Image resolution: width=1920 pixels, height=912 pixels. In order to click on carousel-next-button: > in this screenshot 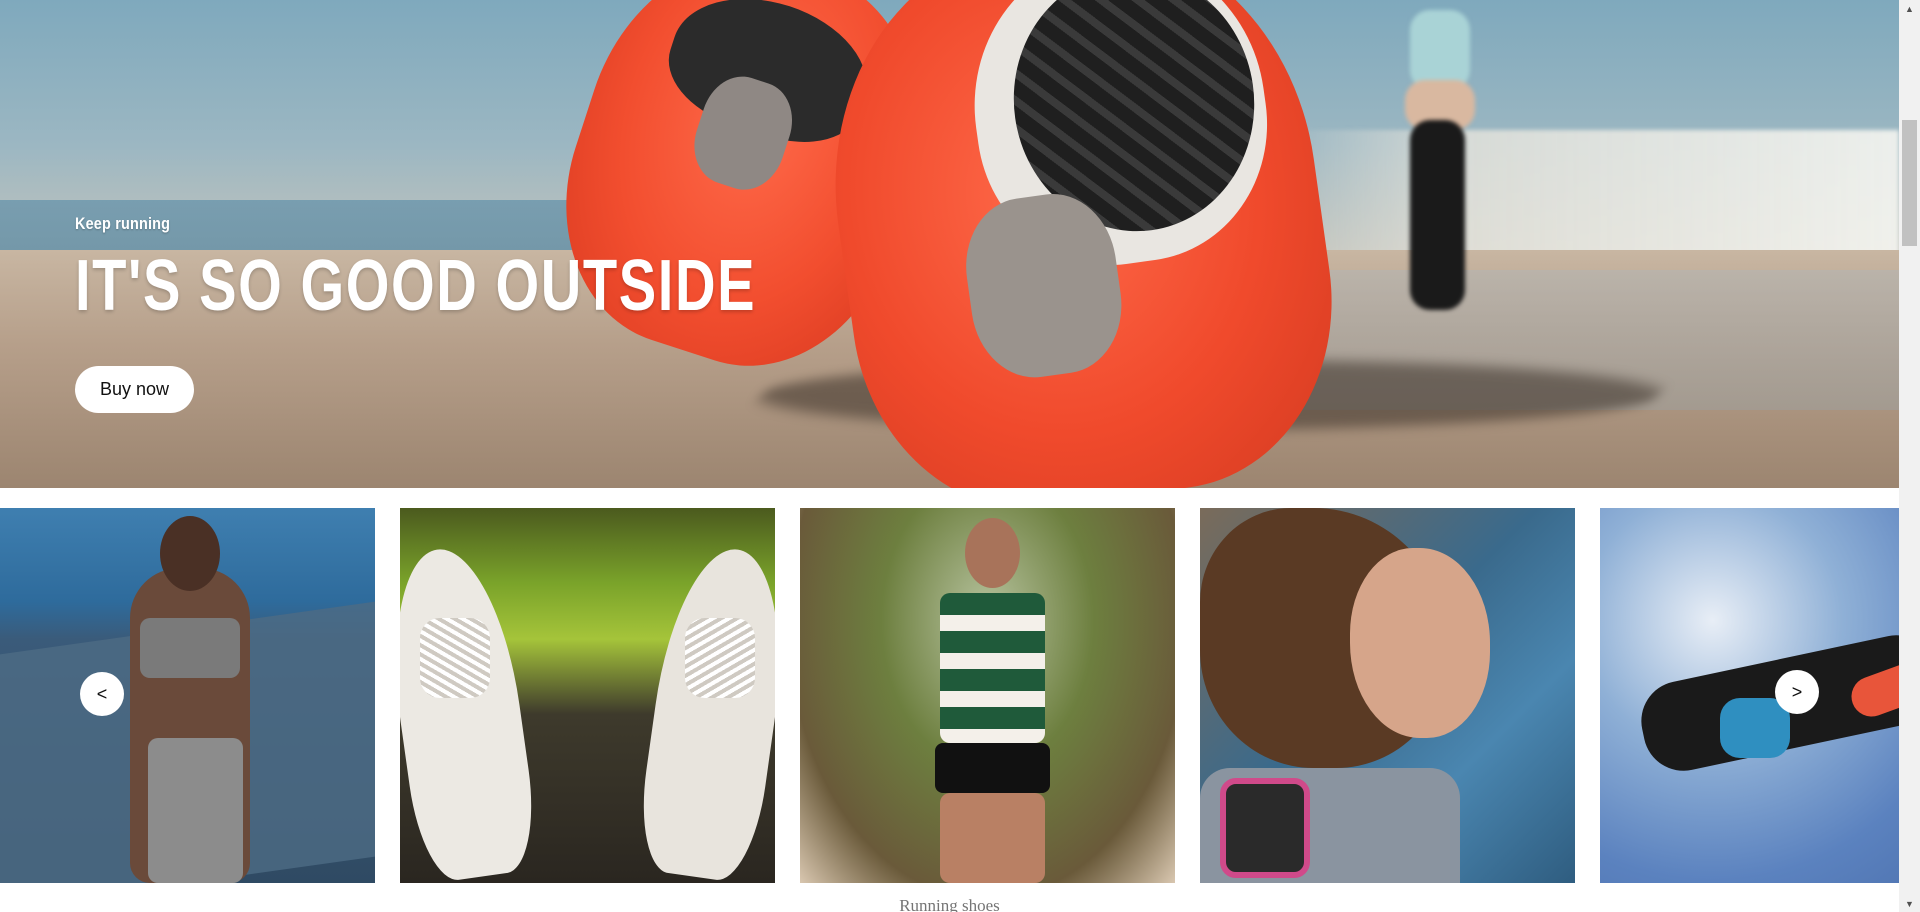, I will do `click(1797, 692)`.